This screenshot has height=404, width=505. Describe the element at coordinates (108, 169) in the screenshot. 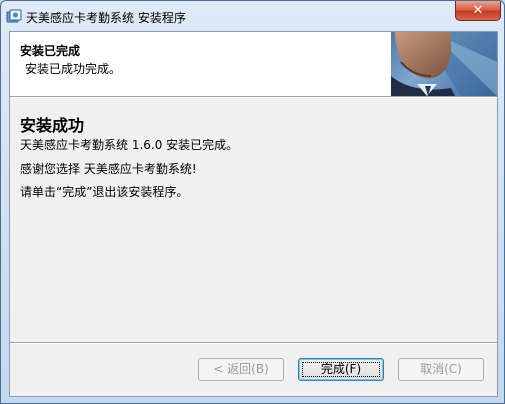

I see `thanks-text: 感谢您选择 天美感应卡考勤系统!` at that location.